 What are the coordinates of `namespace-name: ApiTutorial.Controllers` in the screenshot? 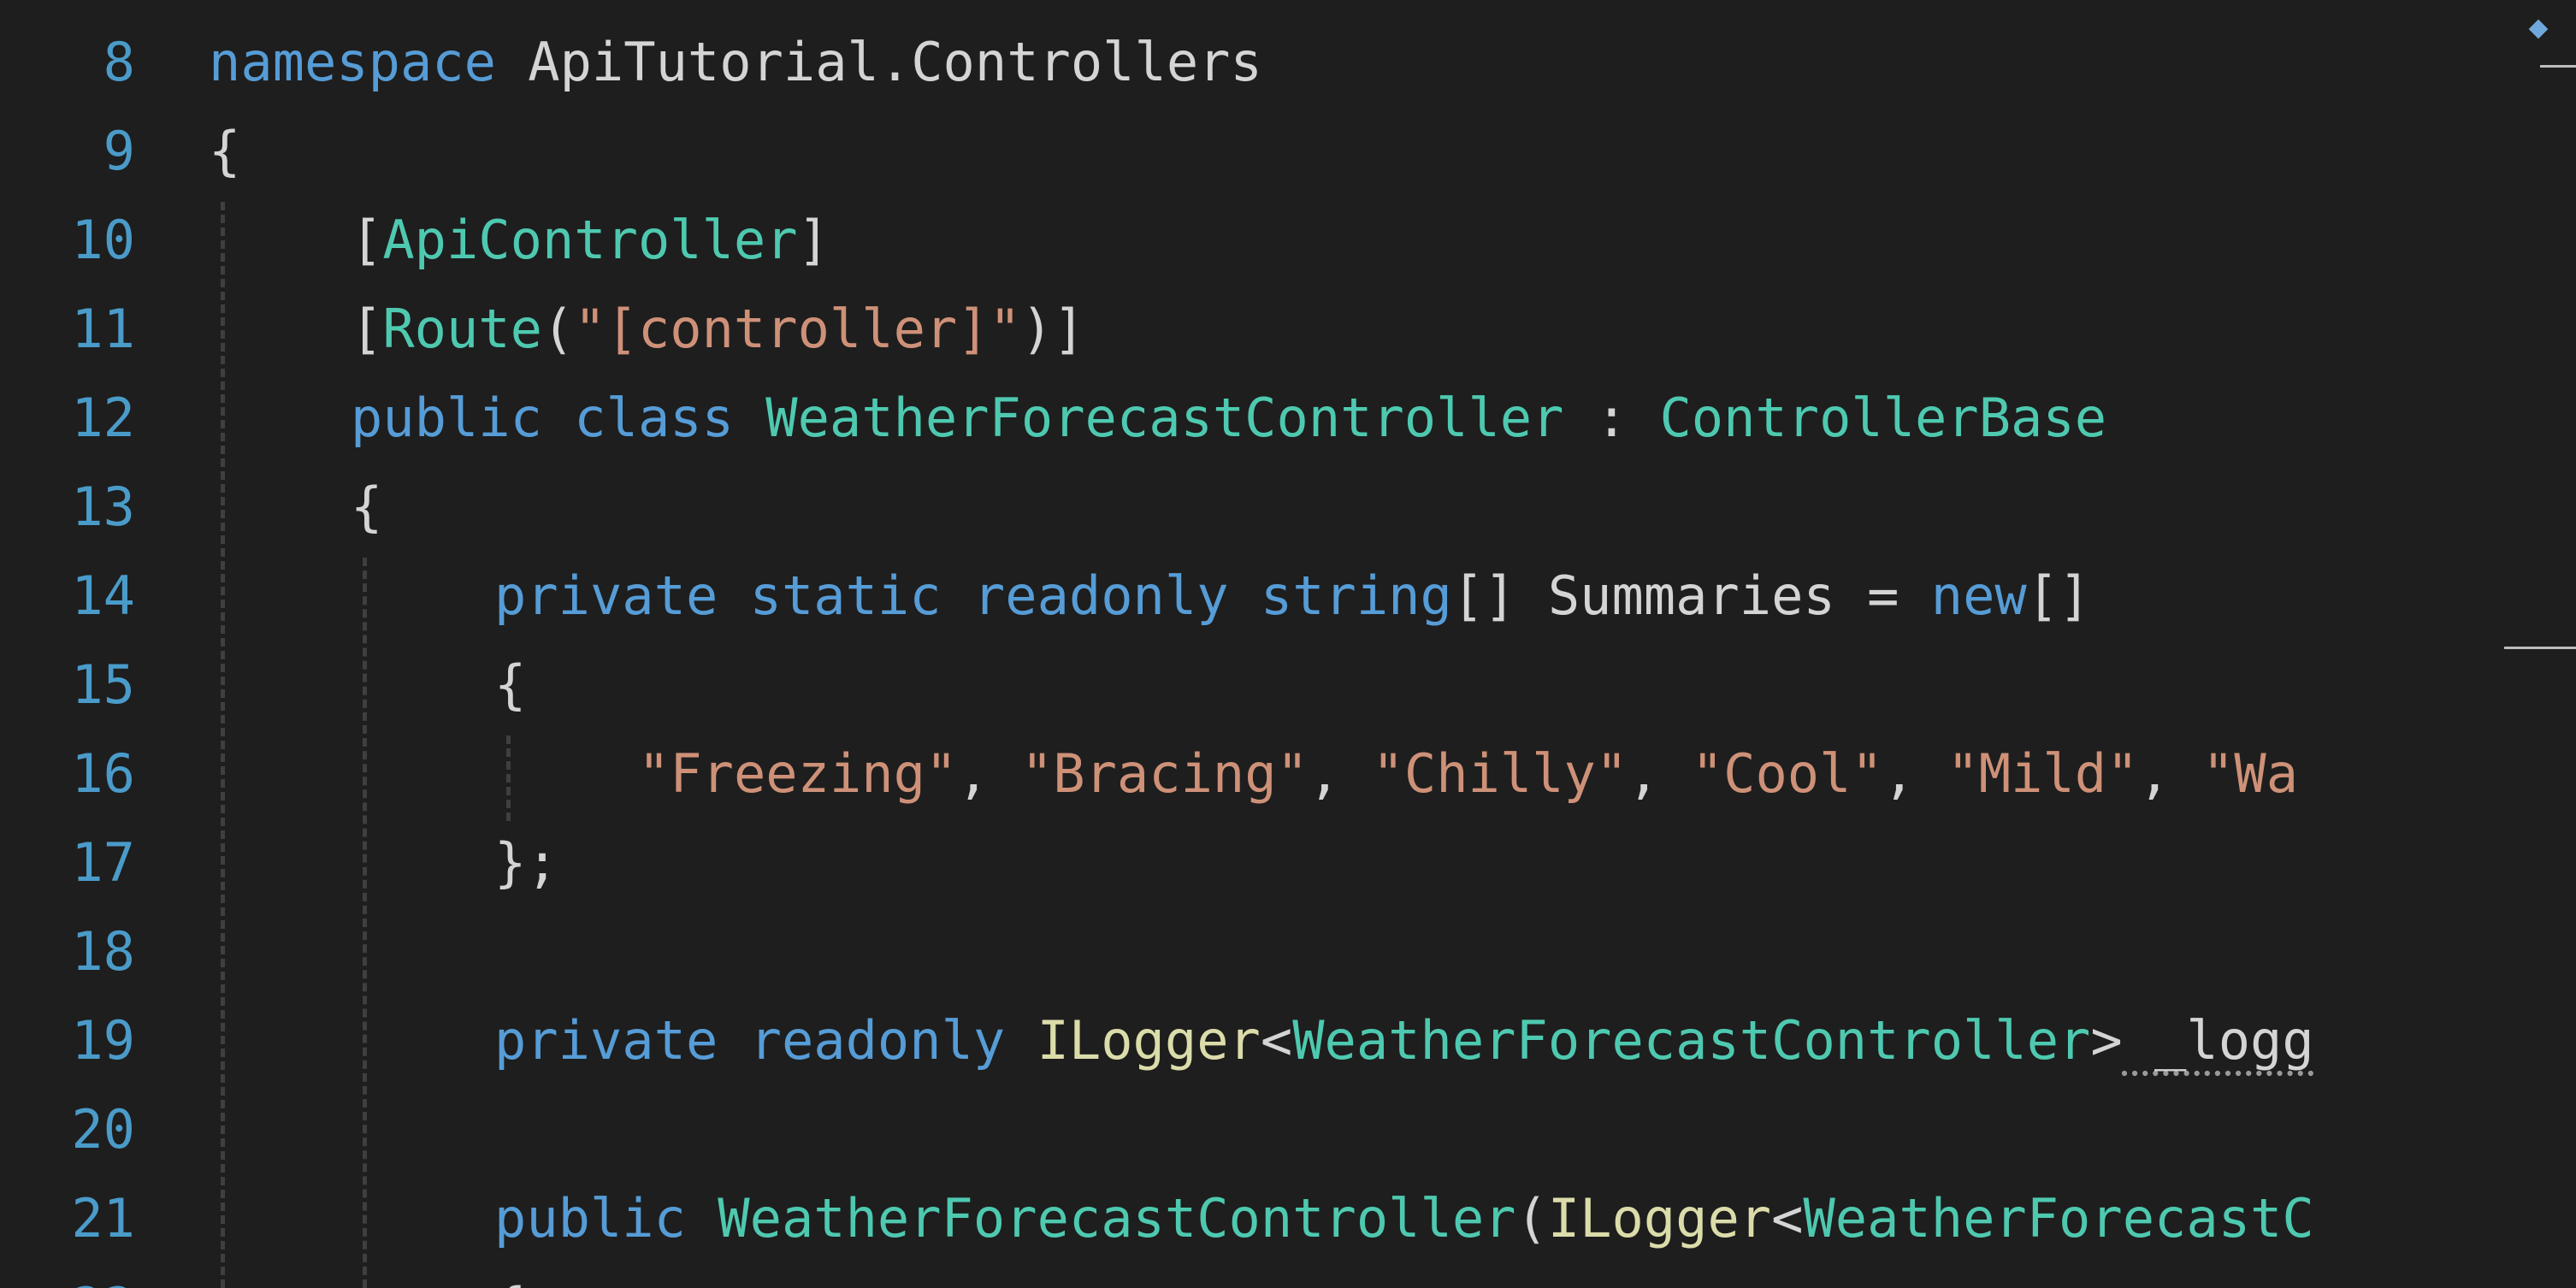 It's located at (878, 62).